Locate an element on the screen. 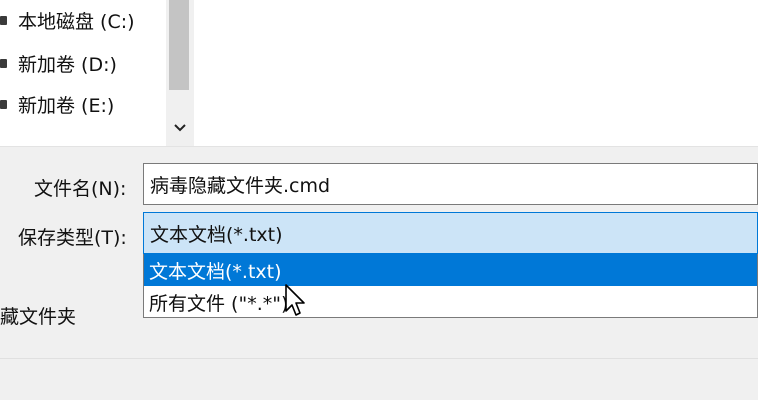  filename-label: 文件名(N): is located at coordinates (80, 189).